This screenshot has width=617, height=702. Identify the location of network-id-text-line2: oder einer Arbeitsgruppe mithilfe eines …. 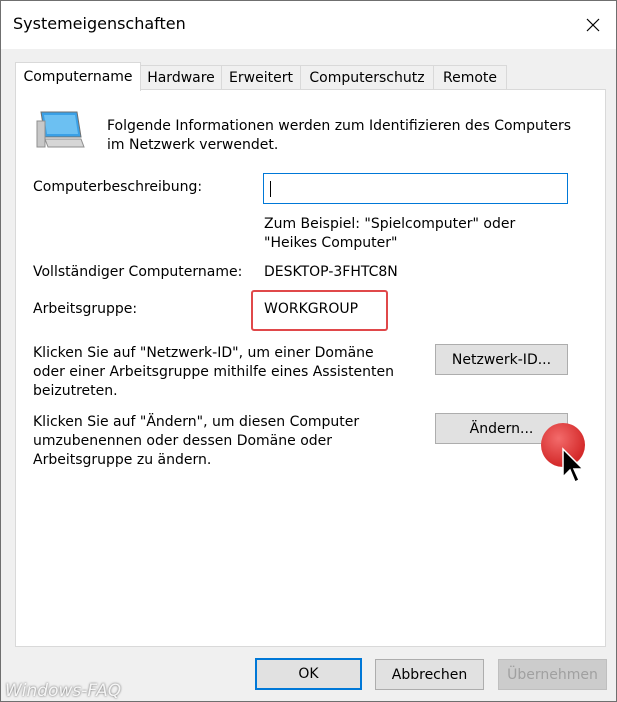
(214, 372).